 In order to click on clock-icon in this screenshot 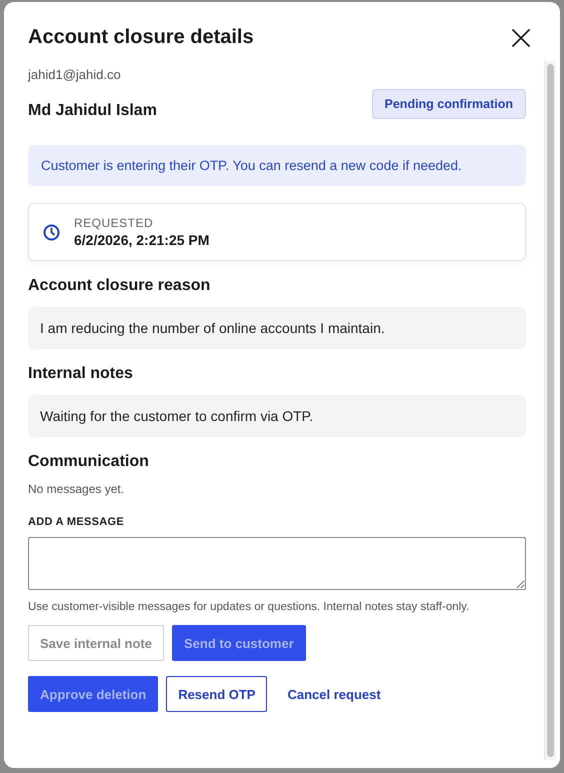, I will do `click(51, 232)`.